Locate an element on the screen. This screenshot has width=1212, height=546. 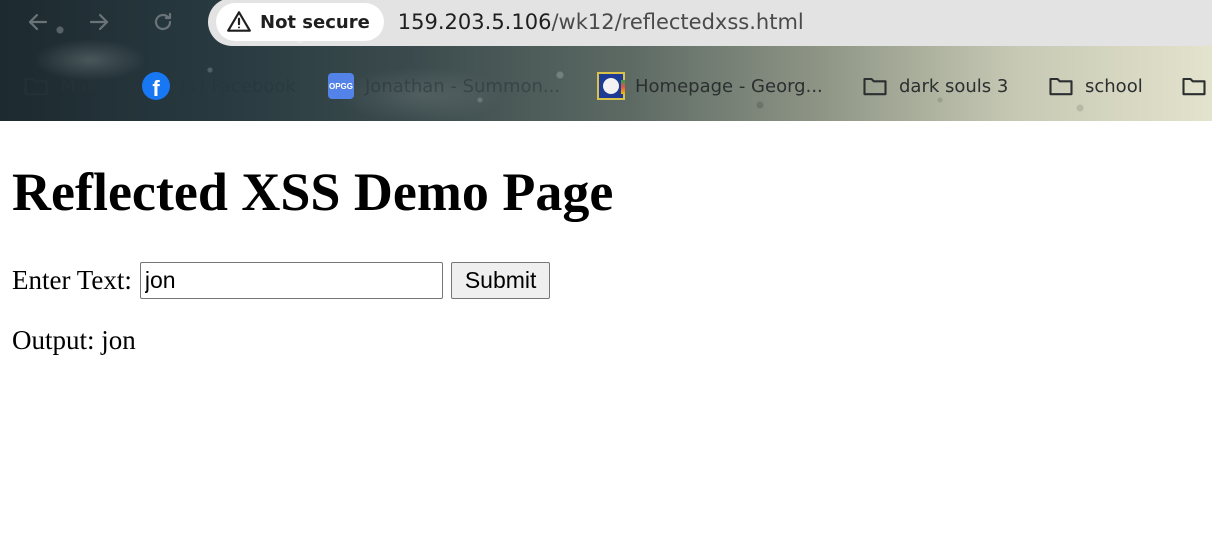
bookmark-label: (1) Facebook is located at coordinates (238, 86).